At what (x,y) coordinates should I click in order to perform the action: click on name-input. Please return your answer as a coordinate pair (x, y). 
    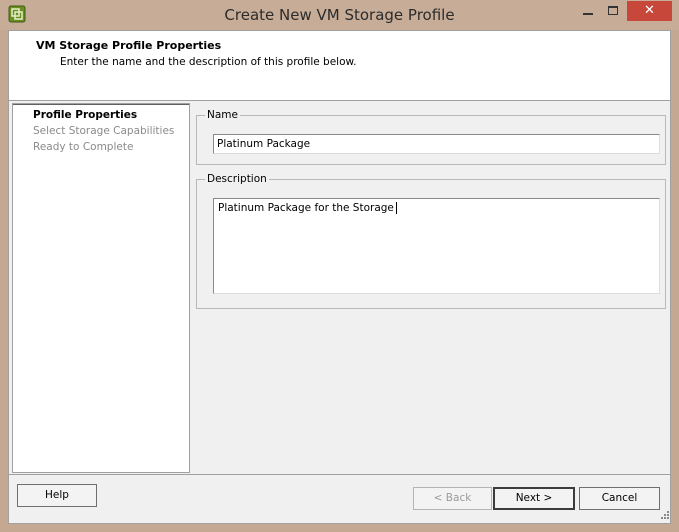
    Looking at the image, I should click on (436, 144).